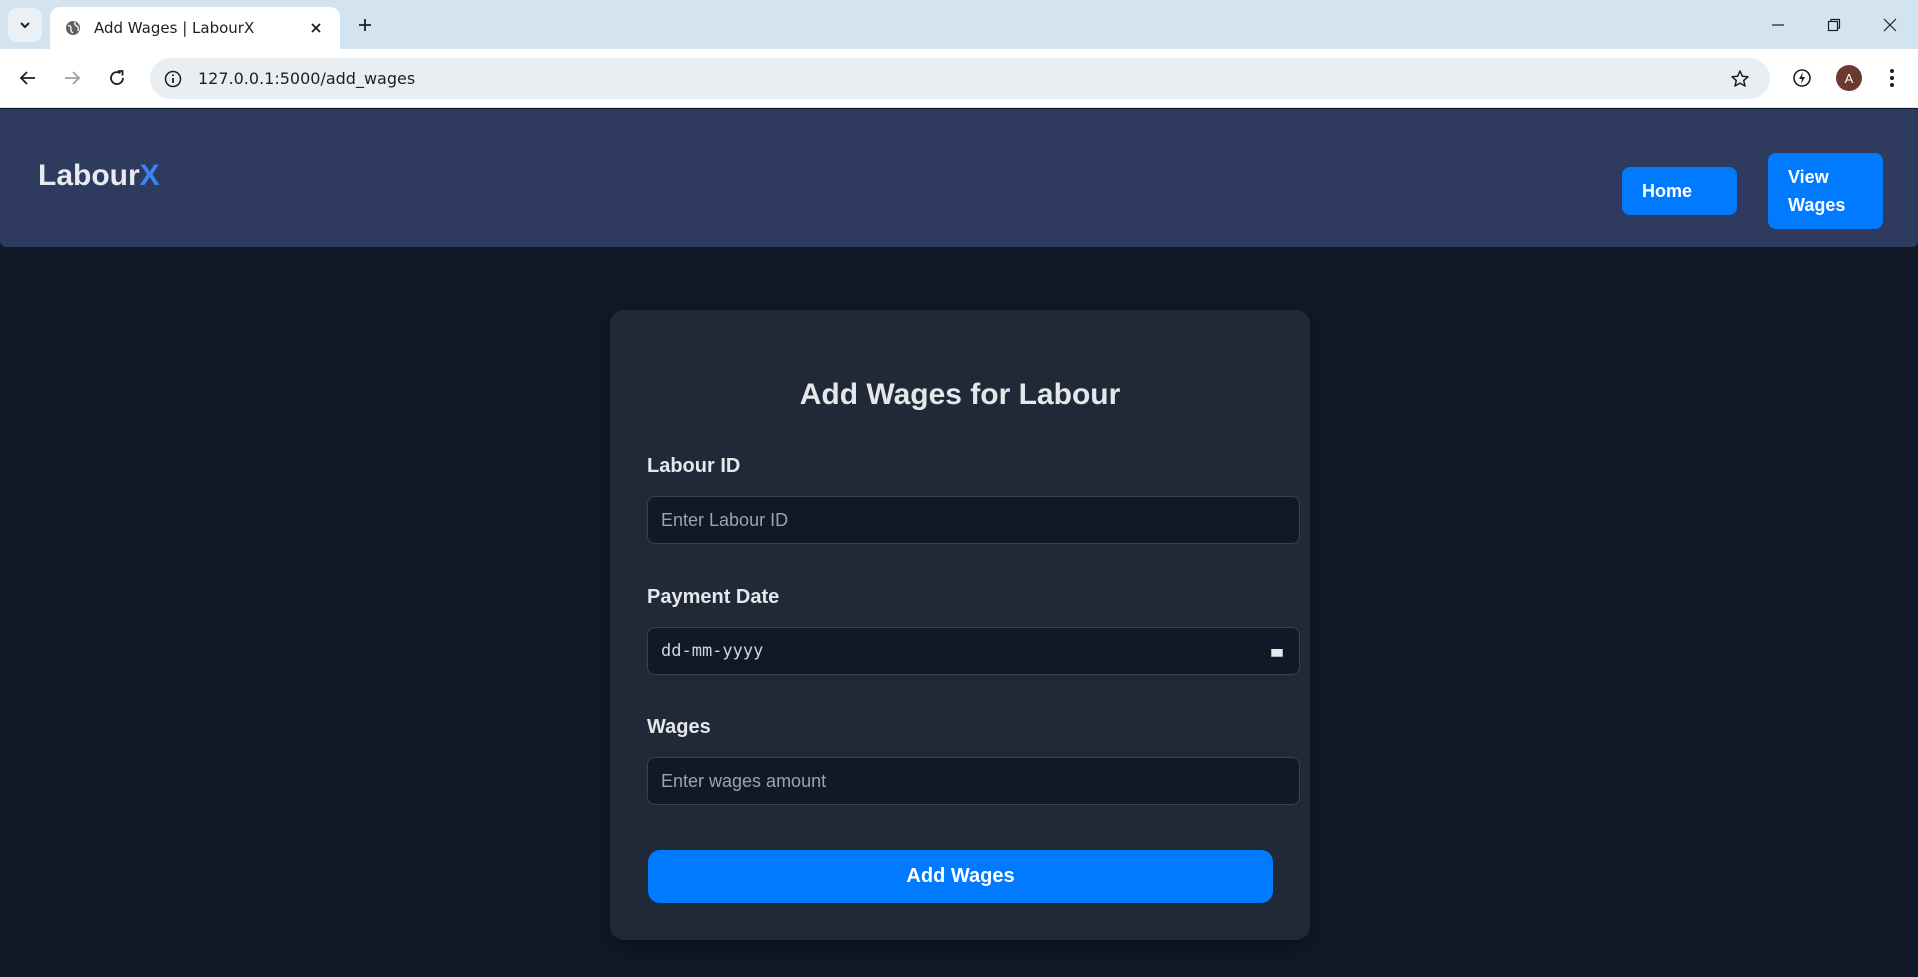 This screenshot has width=1918, height=977. I want to click on url-text: 127.0.0.1:5000/add_wages, so click(961, 78).